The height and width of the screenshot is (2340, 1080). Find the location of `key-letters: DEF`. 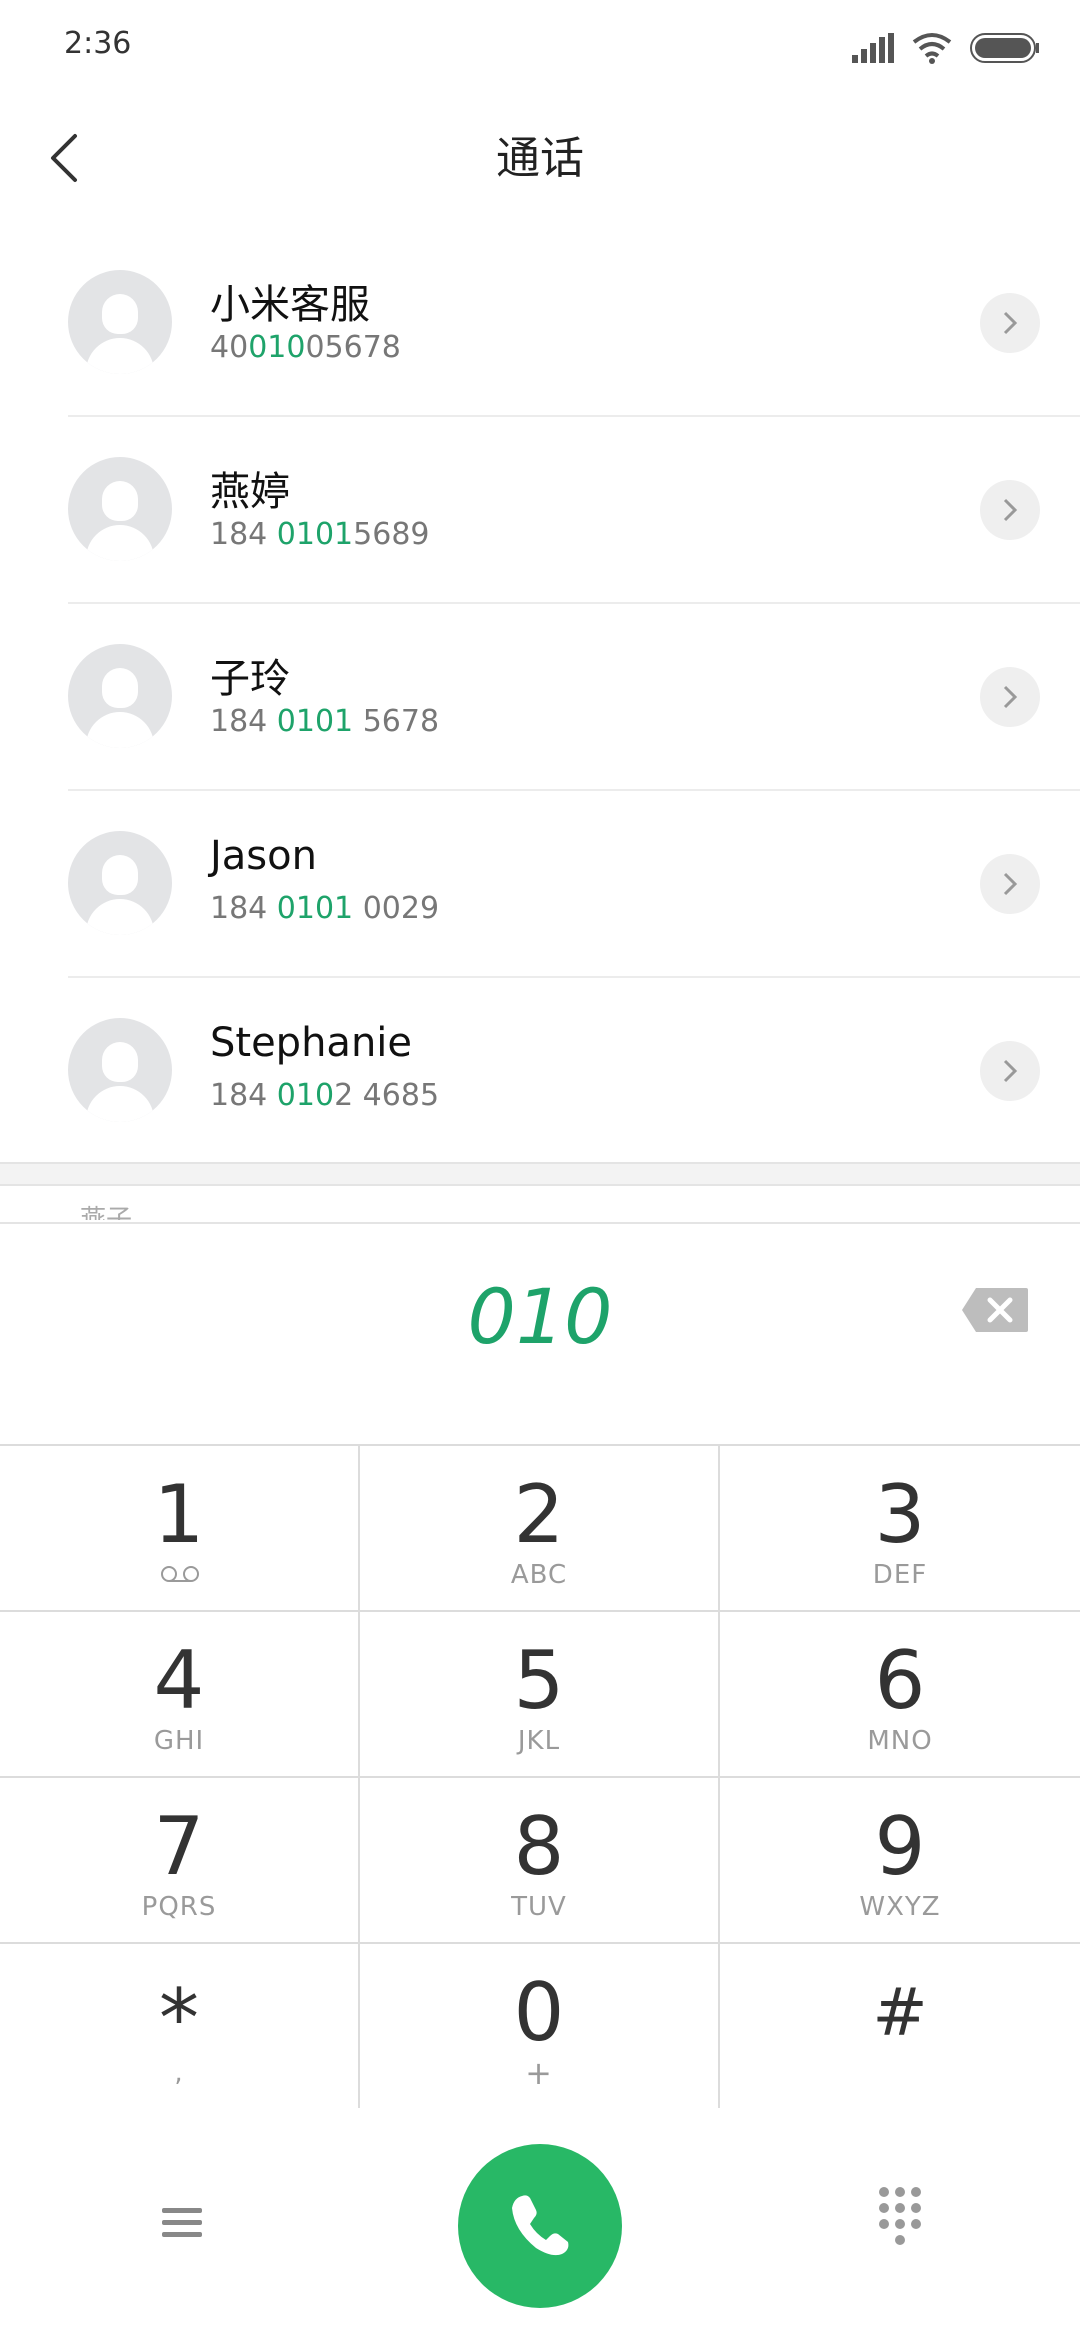

key-letters: DEF is located at coordinates (900, 1575).